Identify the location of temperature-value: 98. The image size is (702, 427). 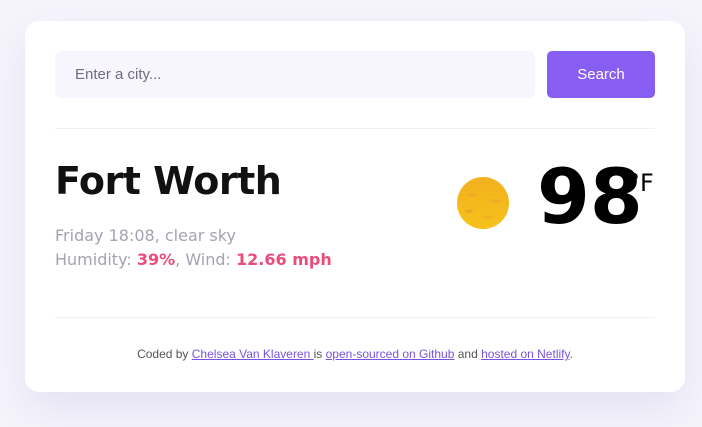
(590, 196).